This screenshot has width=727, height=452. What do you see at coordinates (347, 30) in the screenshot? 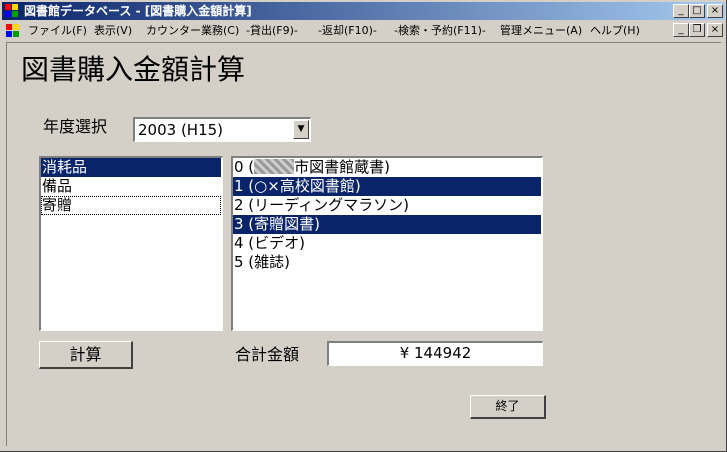
I see `menu-return: -返却(F10)-` at bounding box center [347, 30].